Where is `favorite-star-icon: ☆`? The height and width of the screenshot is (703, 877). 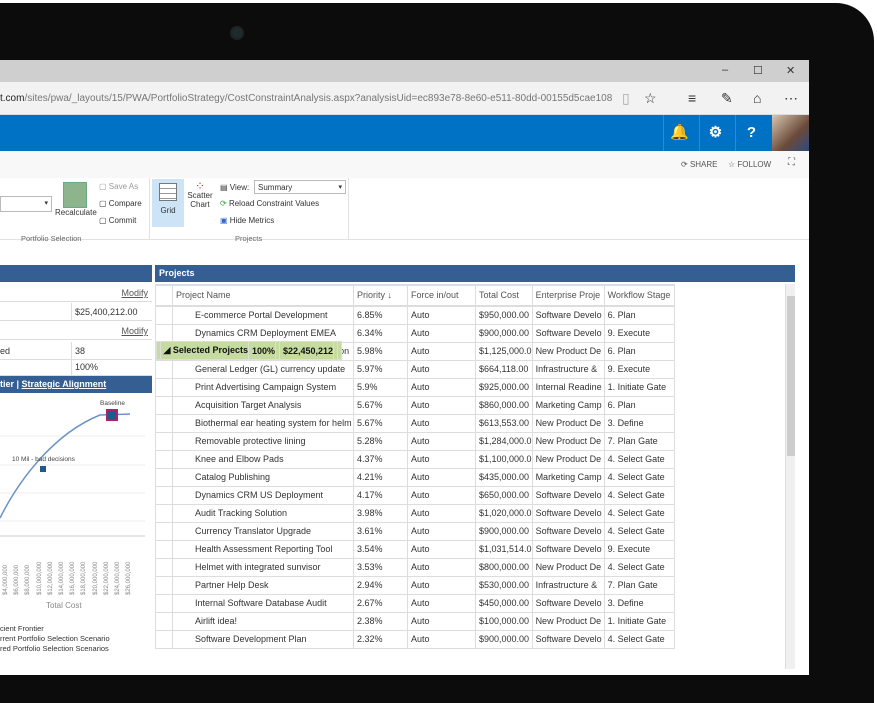 favorite-star-icon: ☆ is located at coordinates (650, 98).